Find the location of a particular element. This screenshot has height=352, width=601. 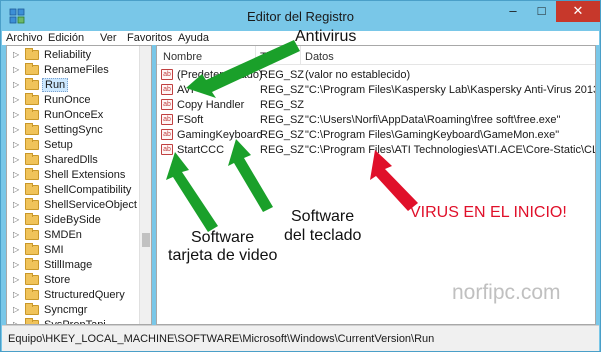

title-bar: Editor del Registro – □ ✕ is located at coordinates (300, 16).